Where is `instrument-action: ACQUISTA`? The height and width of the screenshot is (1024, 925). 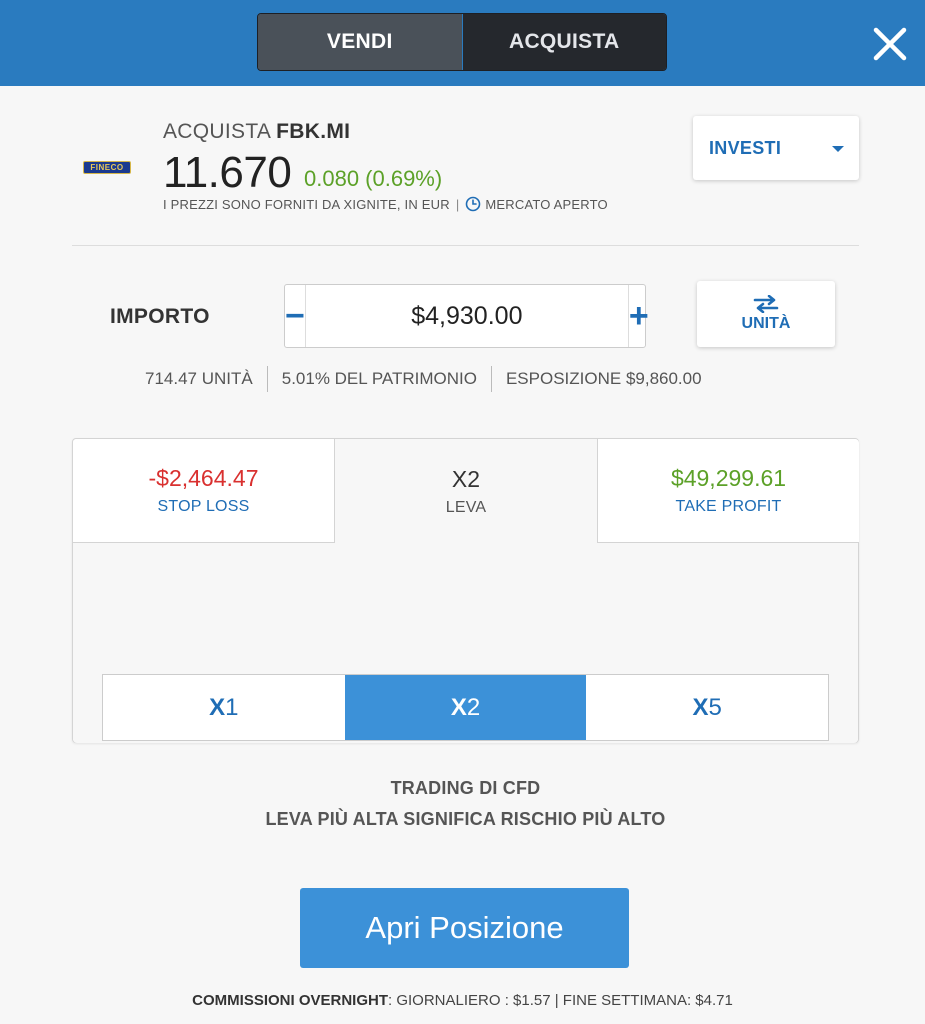
instrument-action: ACQUISTA is located at coordinates (217, 131).